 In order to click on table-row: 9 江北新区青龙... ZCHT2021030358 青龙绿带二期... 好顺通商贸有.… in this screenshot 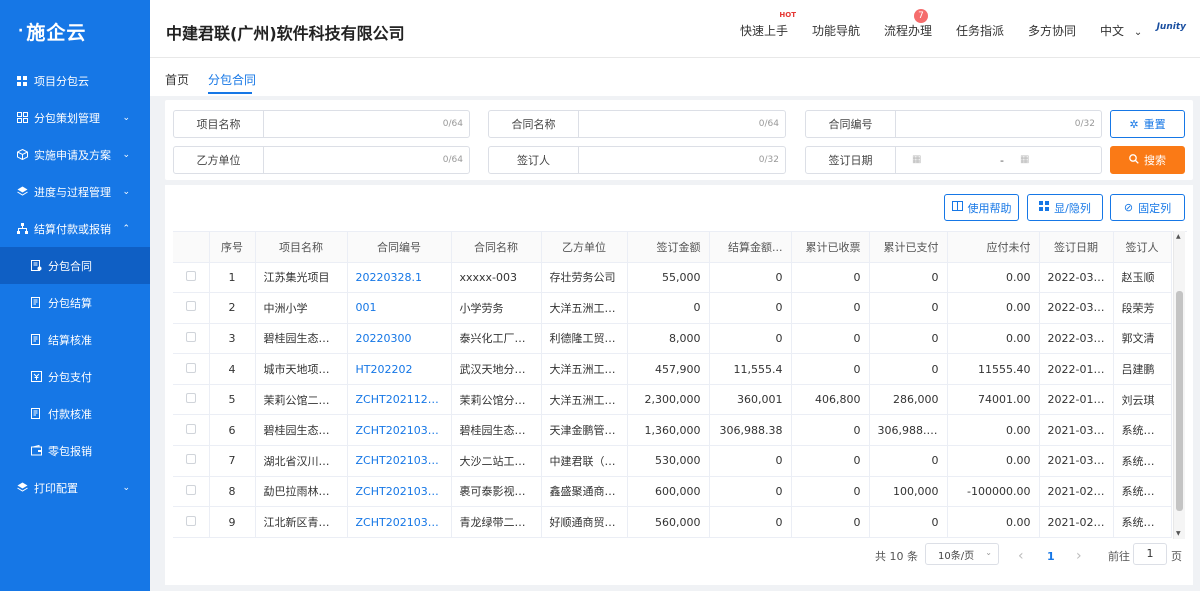, I will do `click(672, 522)`.